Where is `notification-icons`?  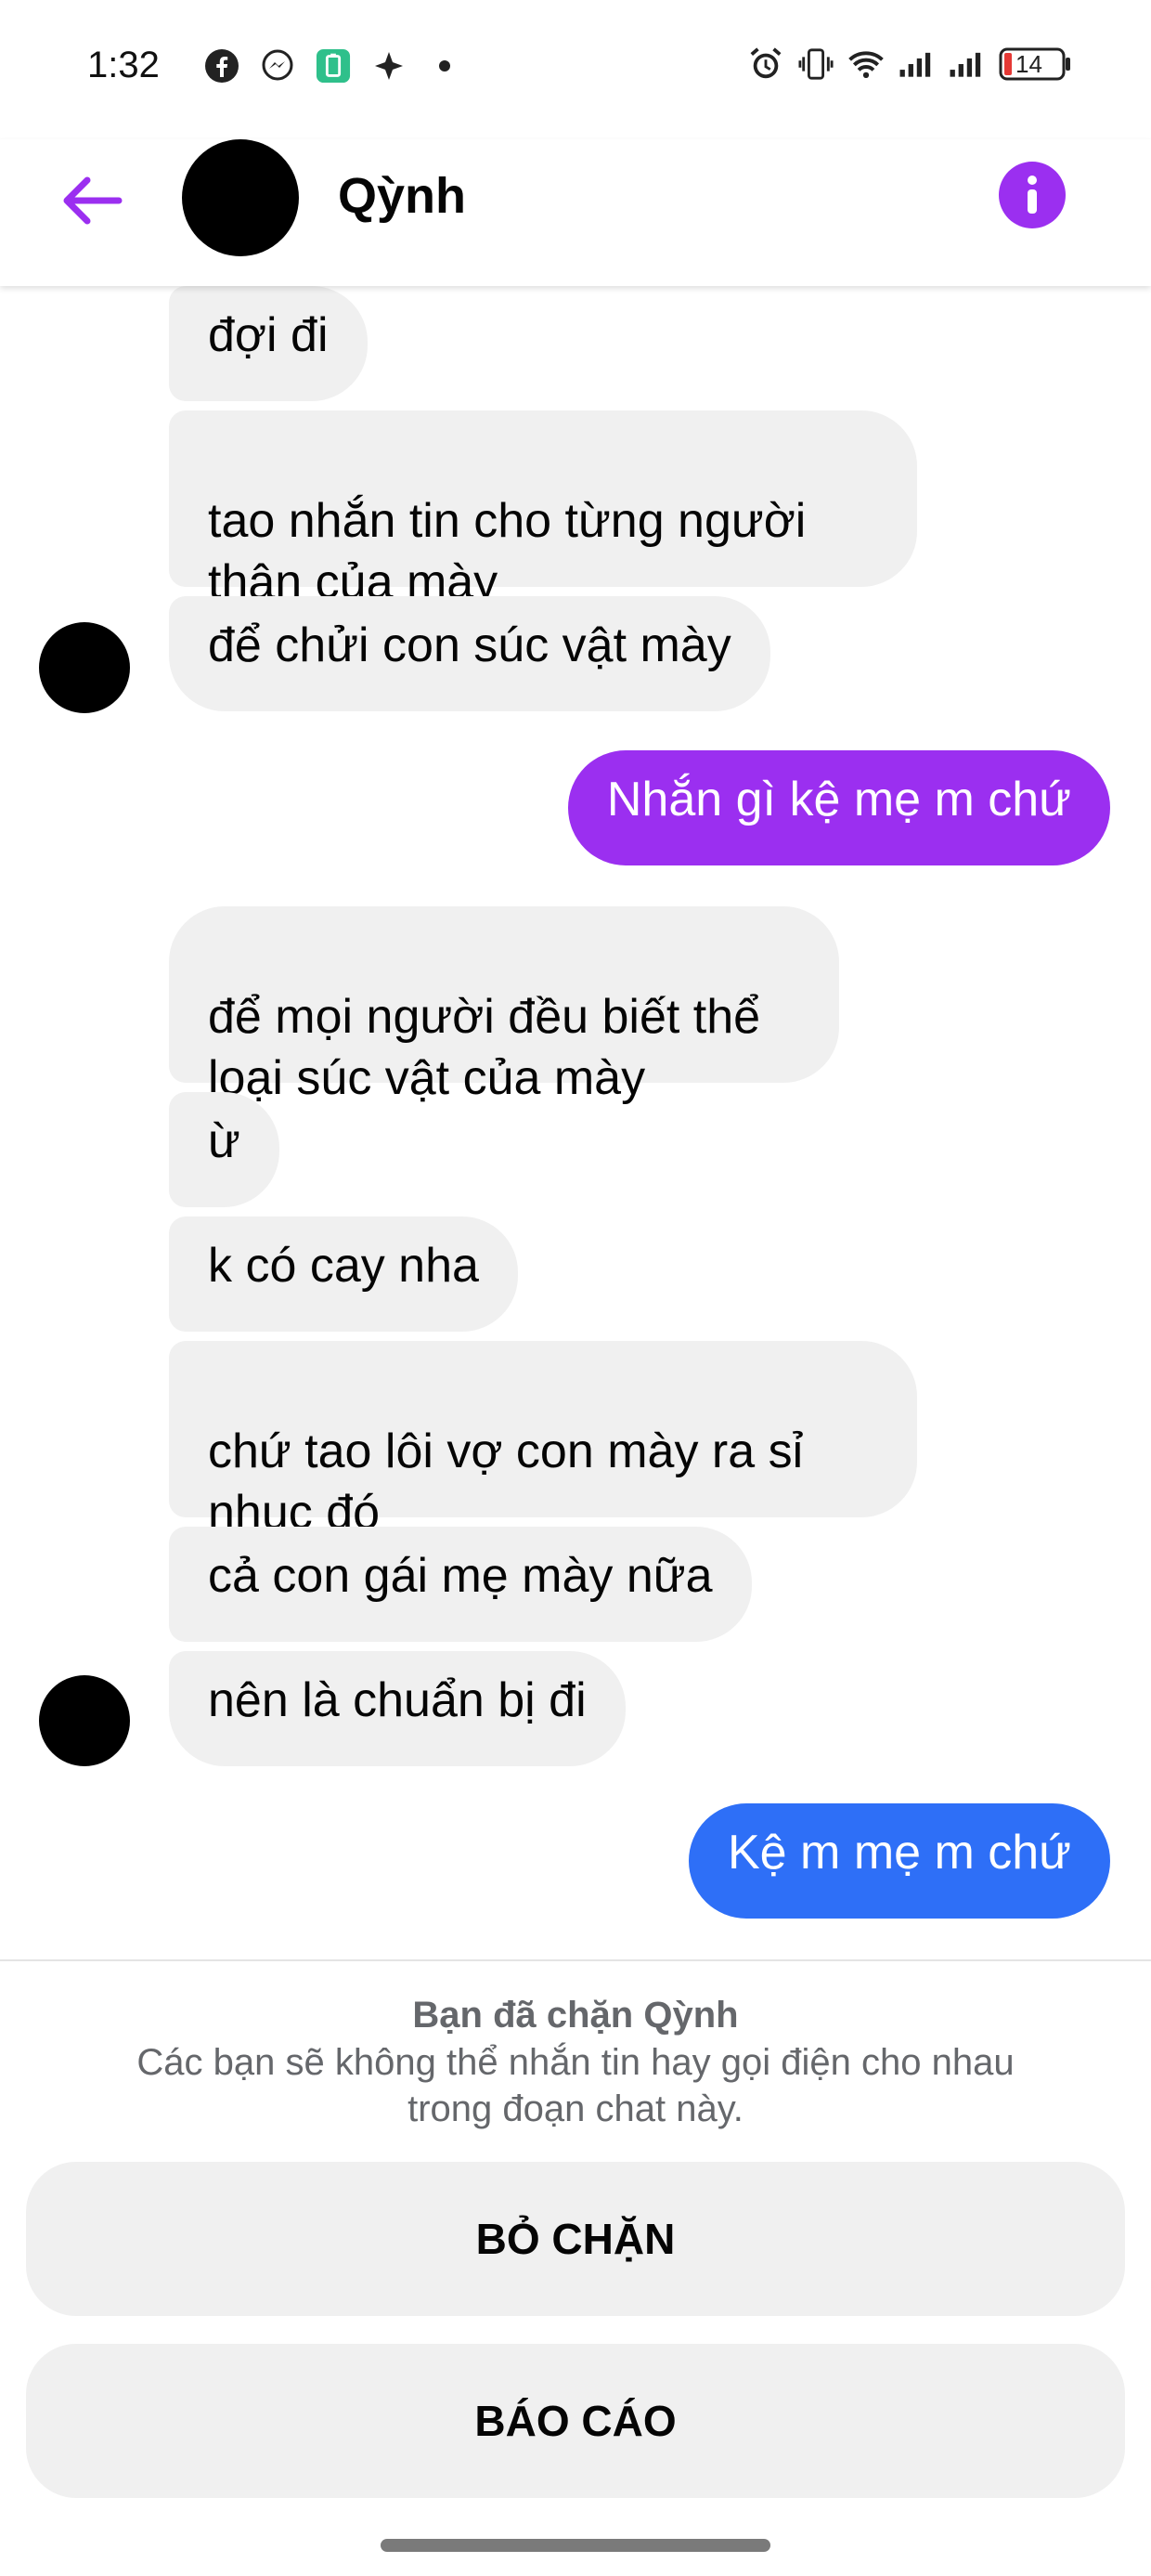 notification-icons is located at coordinates (333, 66).